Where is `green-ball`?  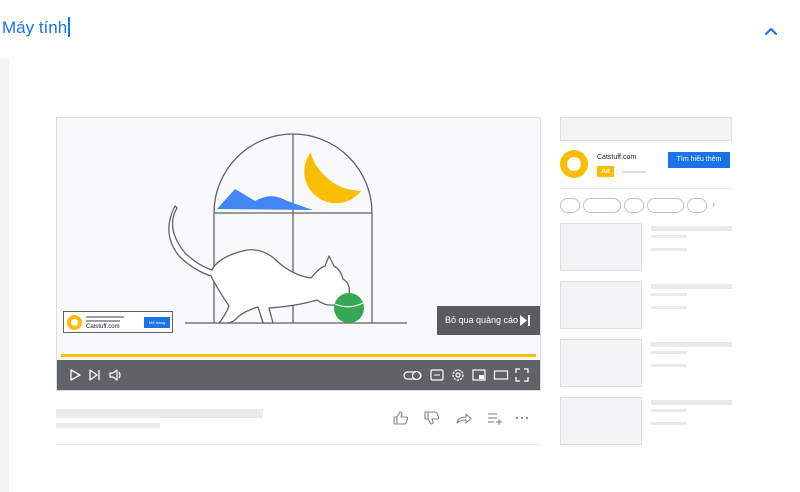 green-ball is located at coordinates (349, 308).